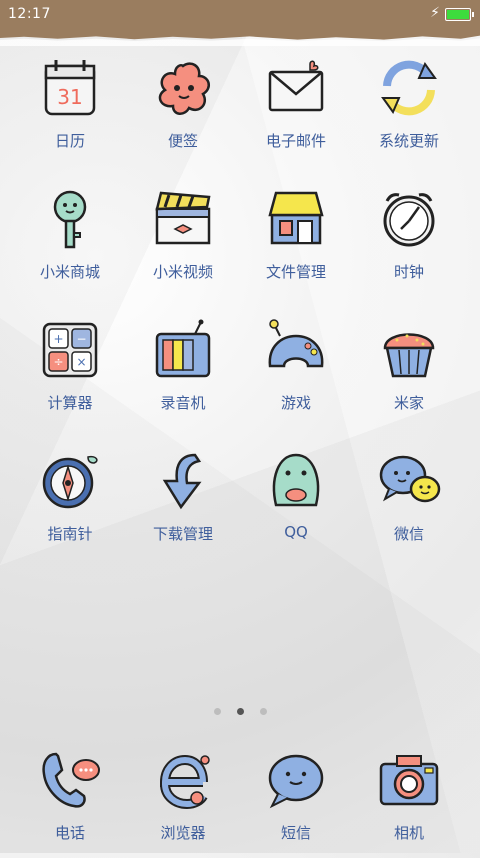 The width and height of the screenshot is (480, 858). What do you see at coordinates (408, 833) in the screenshot?
I see `app-label: 相机` at bounding box center [408, 833].